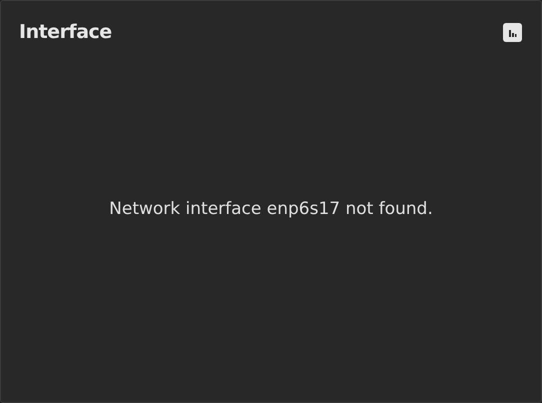  What do you see at coordinates (512, 32) in the screenshot?
I see `bar-chart-icon` at bounding box center [512, 32].